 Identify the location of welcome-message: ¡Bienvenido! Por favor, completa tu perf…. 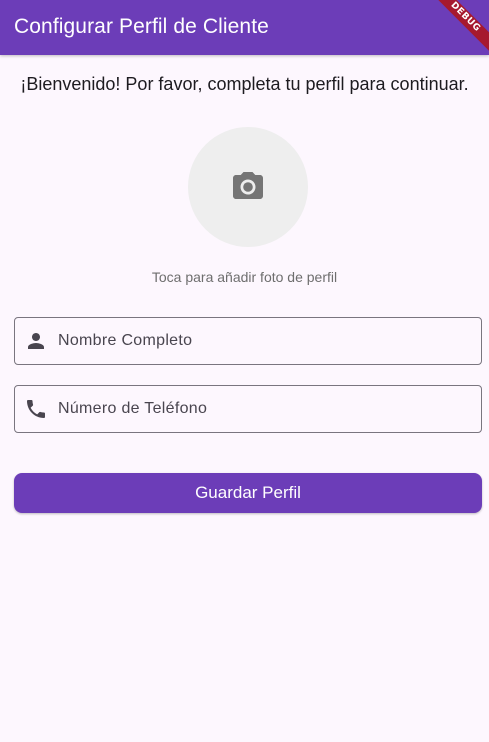
(244, 84).